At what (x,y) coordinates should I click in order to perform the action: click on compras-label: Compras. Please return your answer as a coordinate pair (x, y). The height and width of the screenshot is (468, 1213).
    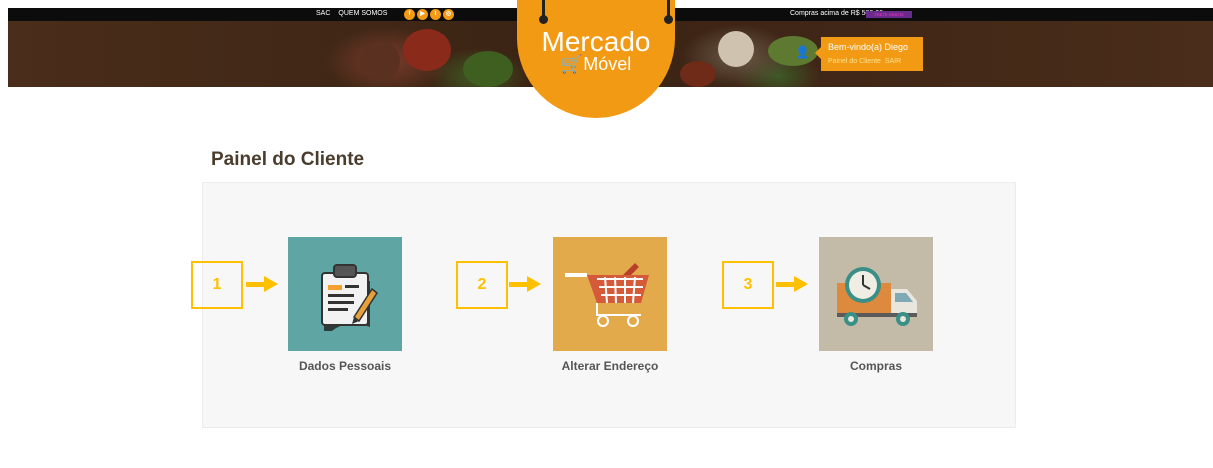
    Looking at the image, I should click on (876, 366).